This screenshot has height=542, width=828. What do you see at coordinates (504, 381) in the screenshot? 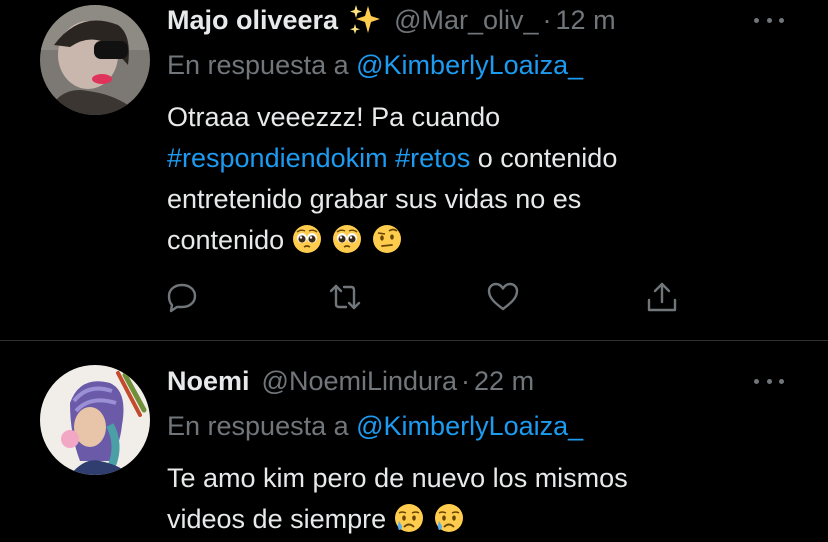
I see `timestamp: 22 m` at bounding box center [504, 381].